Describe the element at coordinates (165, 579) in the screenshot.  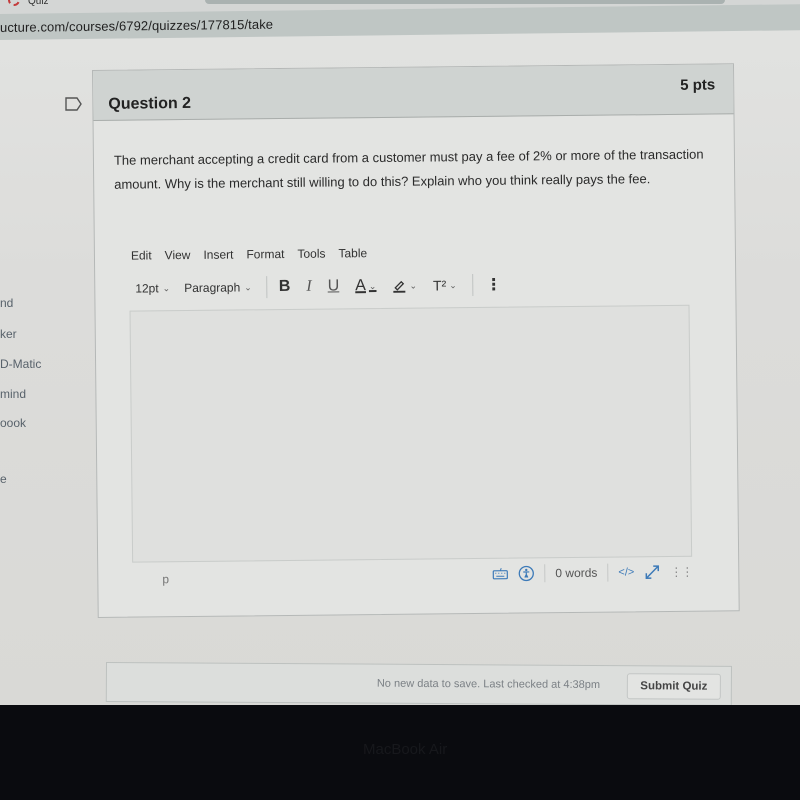
I see `element-path: p` at that location.